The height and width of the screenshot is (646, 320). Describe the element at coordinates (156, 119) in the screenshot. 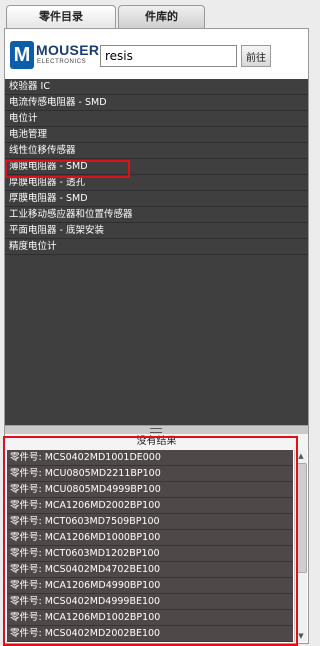

I see `category-item: 电位计` at that location.